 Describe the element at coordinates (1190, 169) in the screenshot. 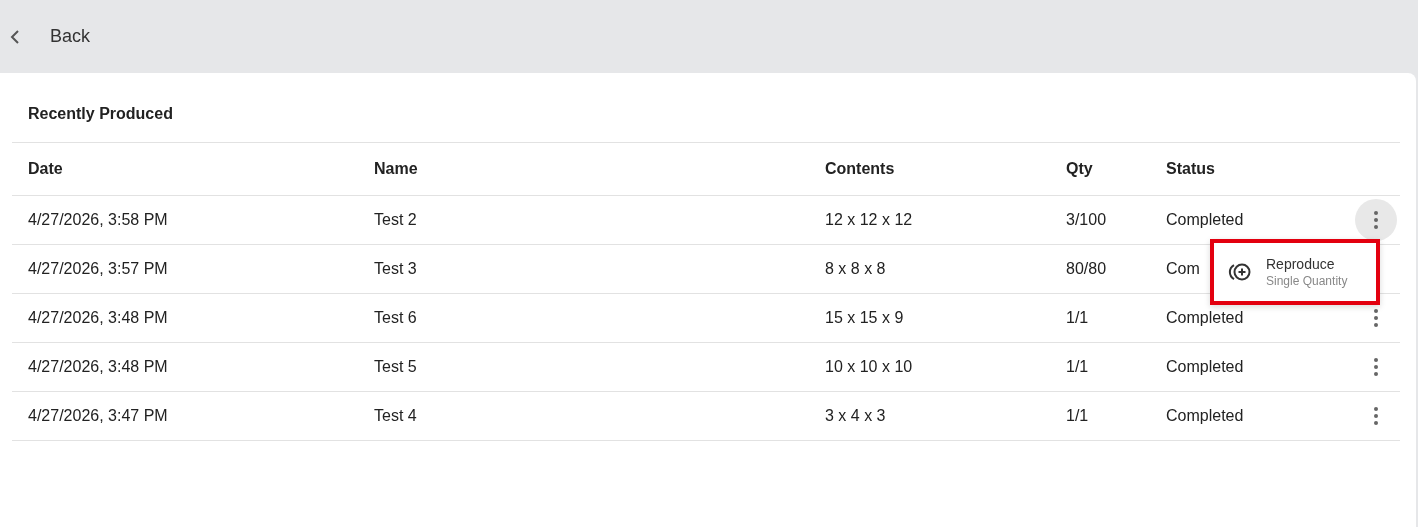

I see `column-header: Status` at that location.